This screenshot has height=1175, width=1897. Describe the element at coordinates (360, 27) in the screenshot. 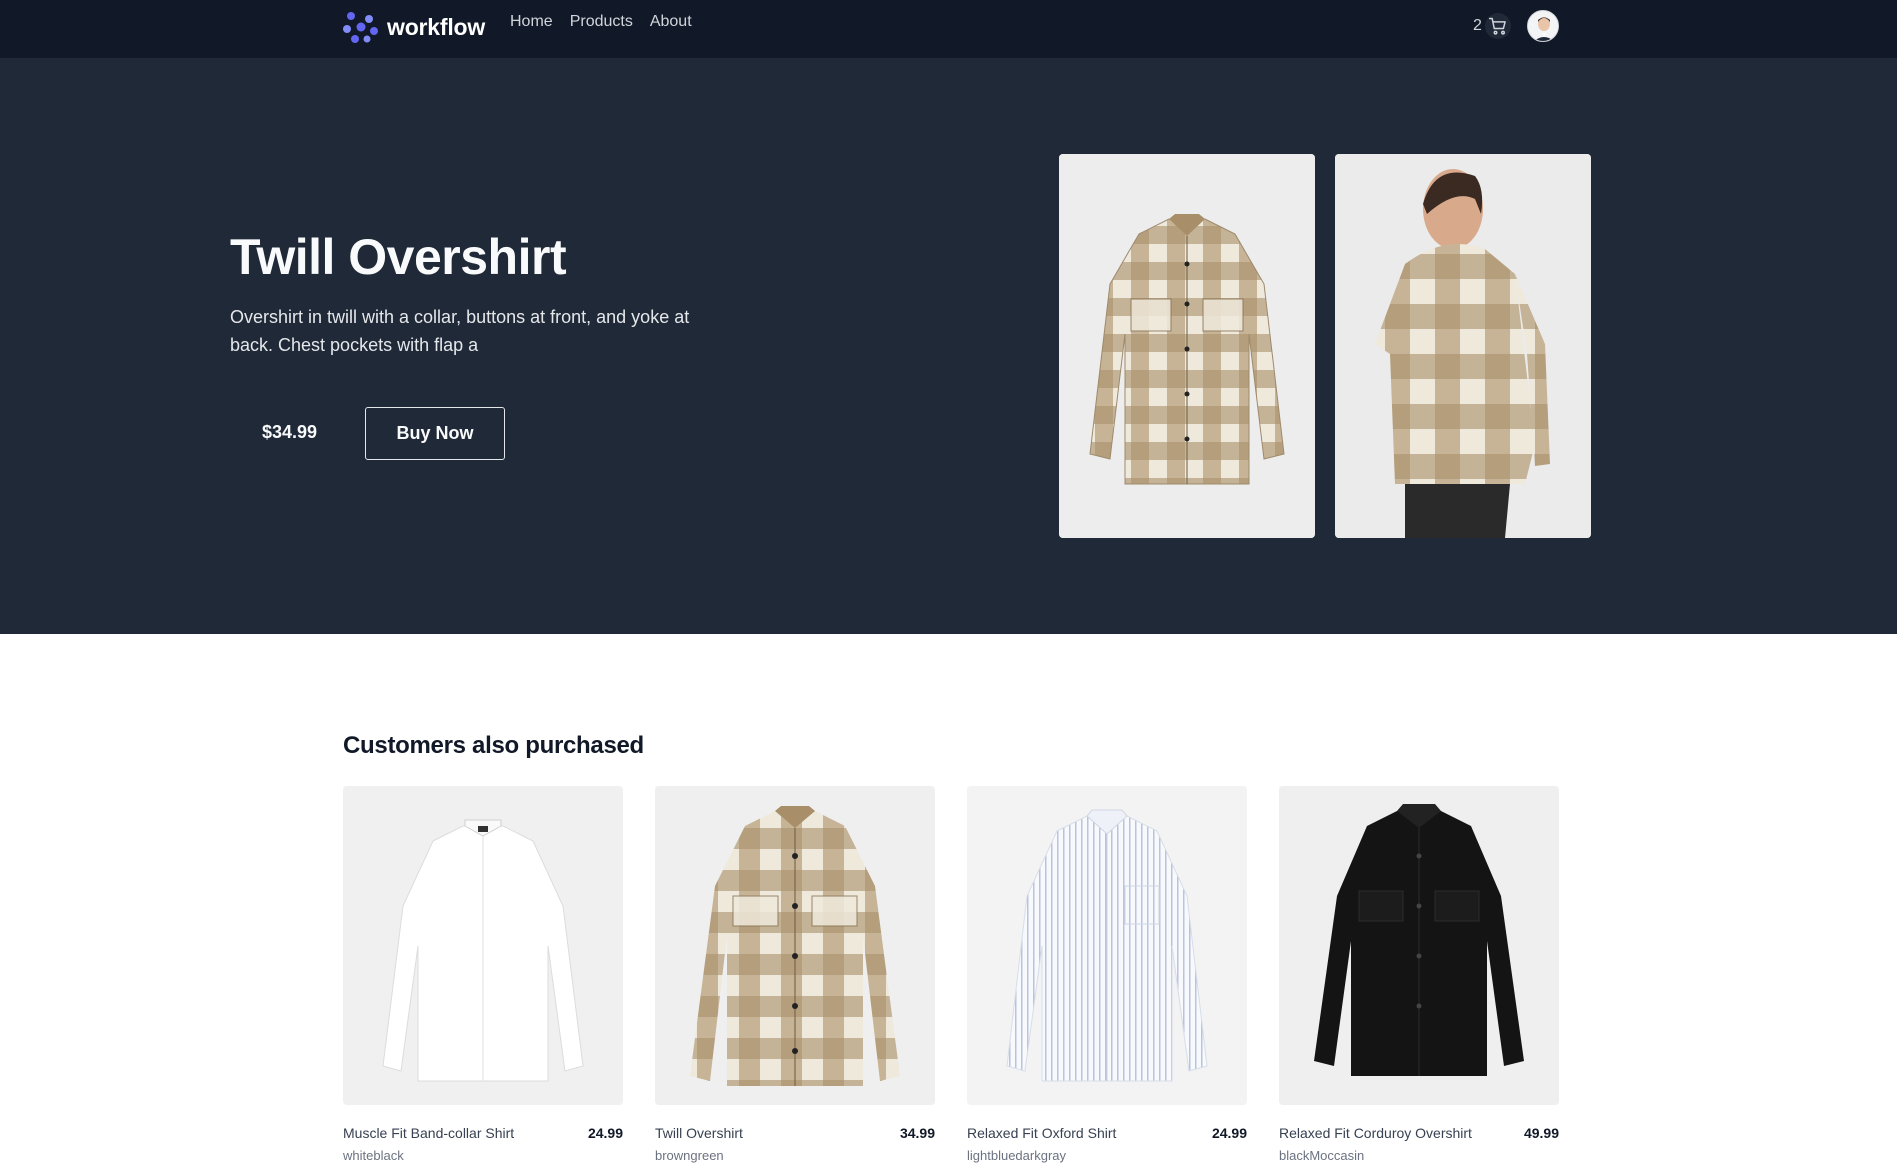

I see `workflow-logo-icon` at that location.